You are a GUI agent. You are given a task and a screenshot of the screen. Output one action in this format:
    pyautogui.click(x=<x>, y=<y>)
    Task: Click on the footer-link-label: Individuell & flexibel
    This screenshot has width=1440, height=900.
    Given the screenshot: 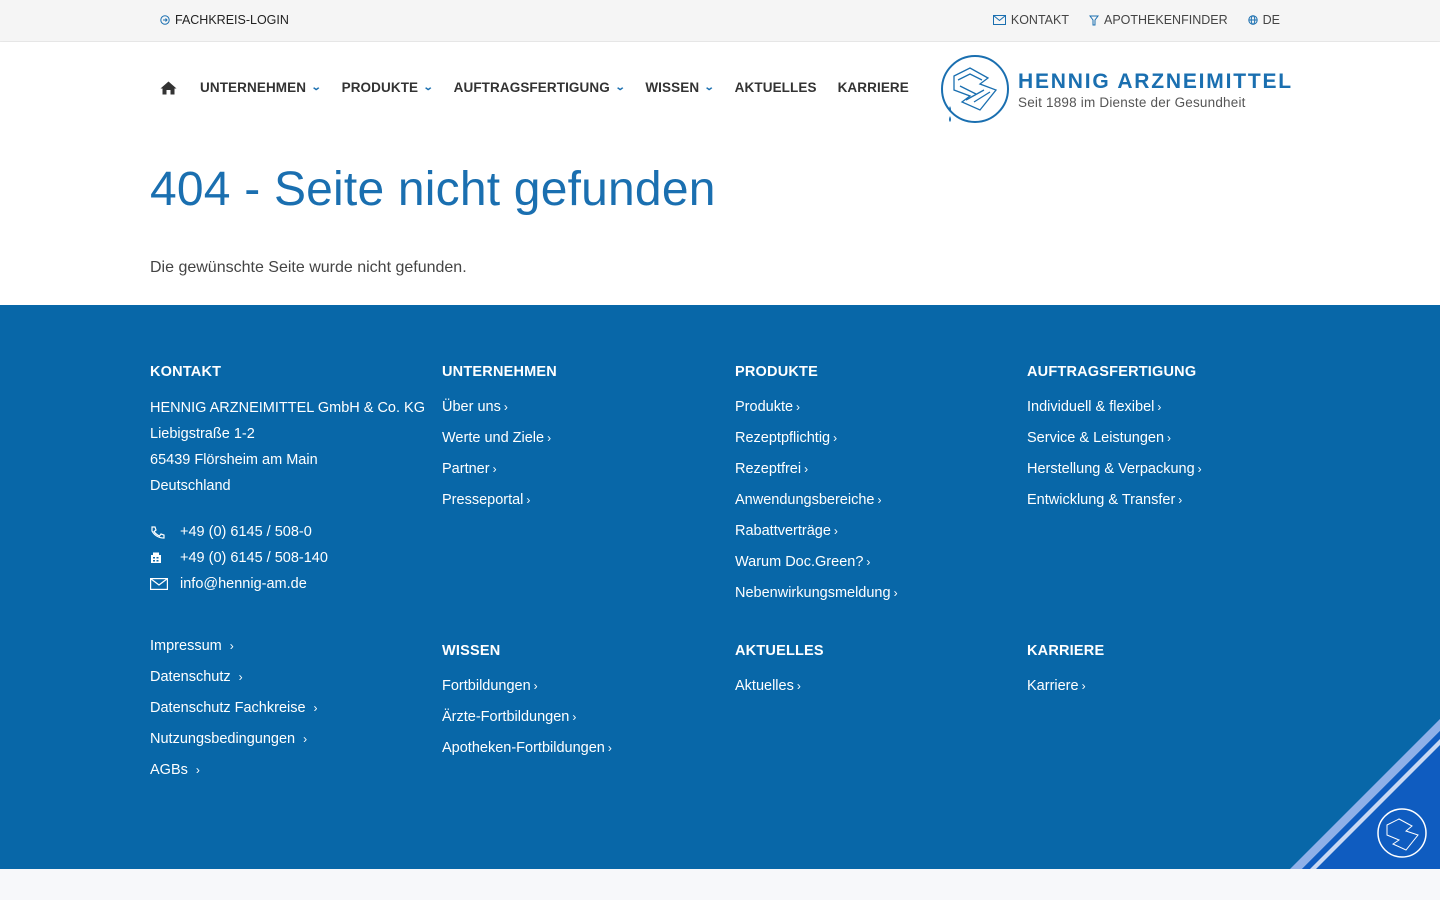 What is the action you would take?
    pyautogui.click(x=1091, y=407)
    